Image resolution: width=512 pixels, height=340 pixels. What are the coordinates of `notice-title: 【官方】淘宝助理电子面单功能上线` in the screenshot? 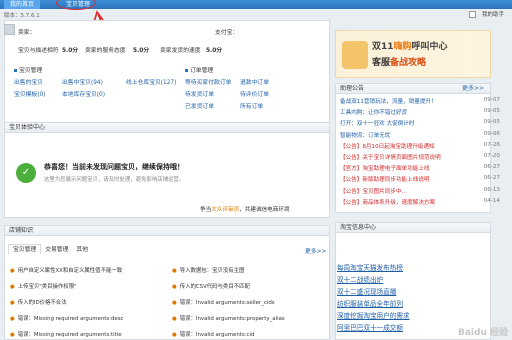 It's located at (385, 169).